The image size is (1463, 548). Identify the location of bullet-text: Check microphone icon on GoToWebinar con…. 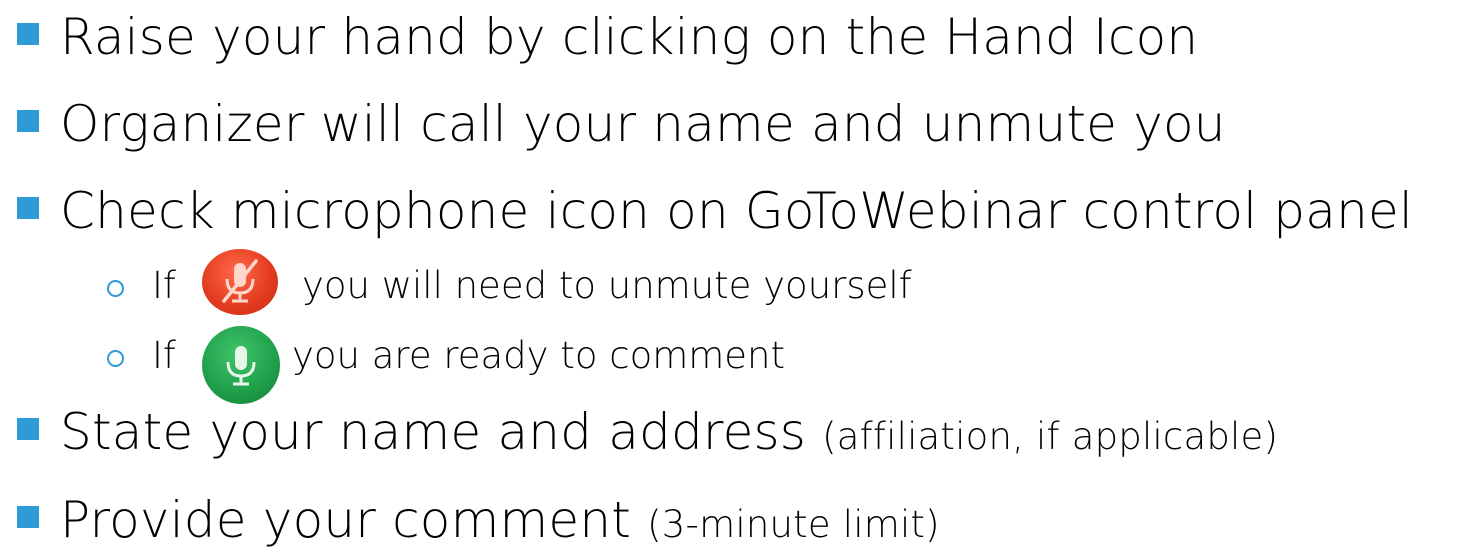
(737, 211).